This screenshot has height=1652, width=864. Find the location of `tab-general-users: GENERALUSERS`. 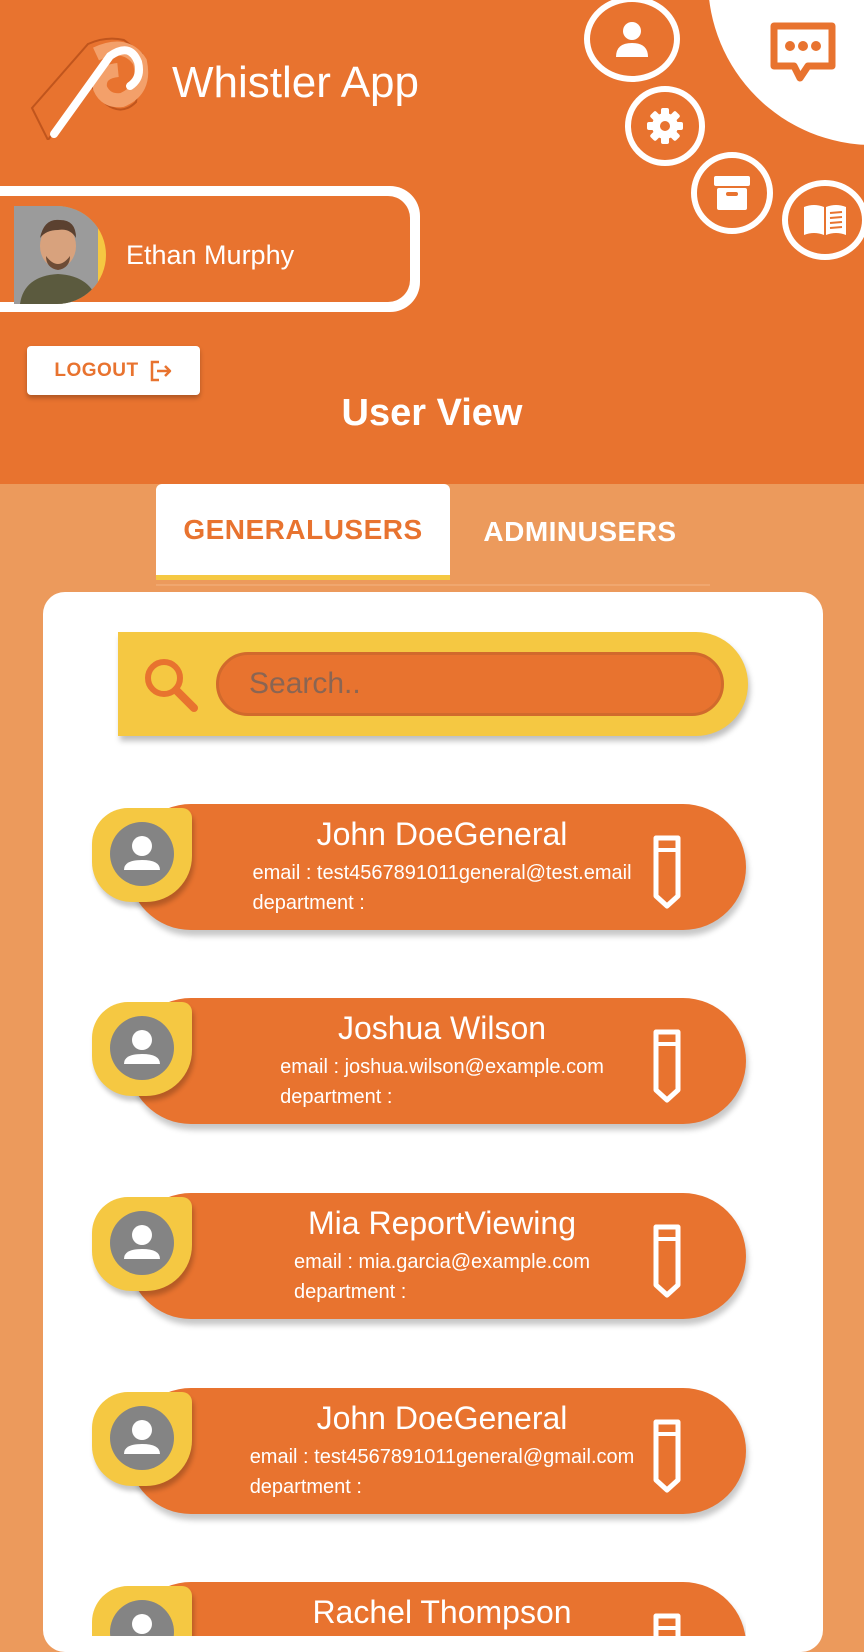

tab-general-users: GENERALUSERS is located at coordinates (303, 532).